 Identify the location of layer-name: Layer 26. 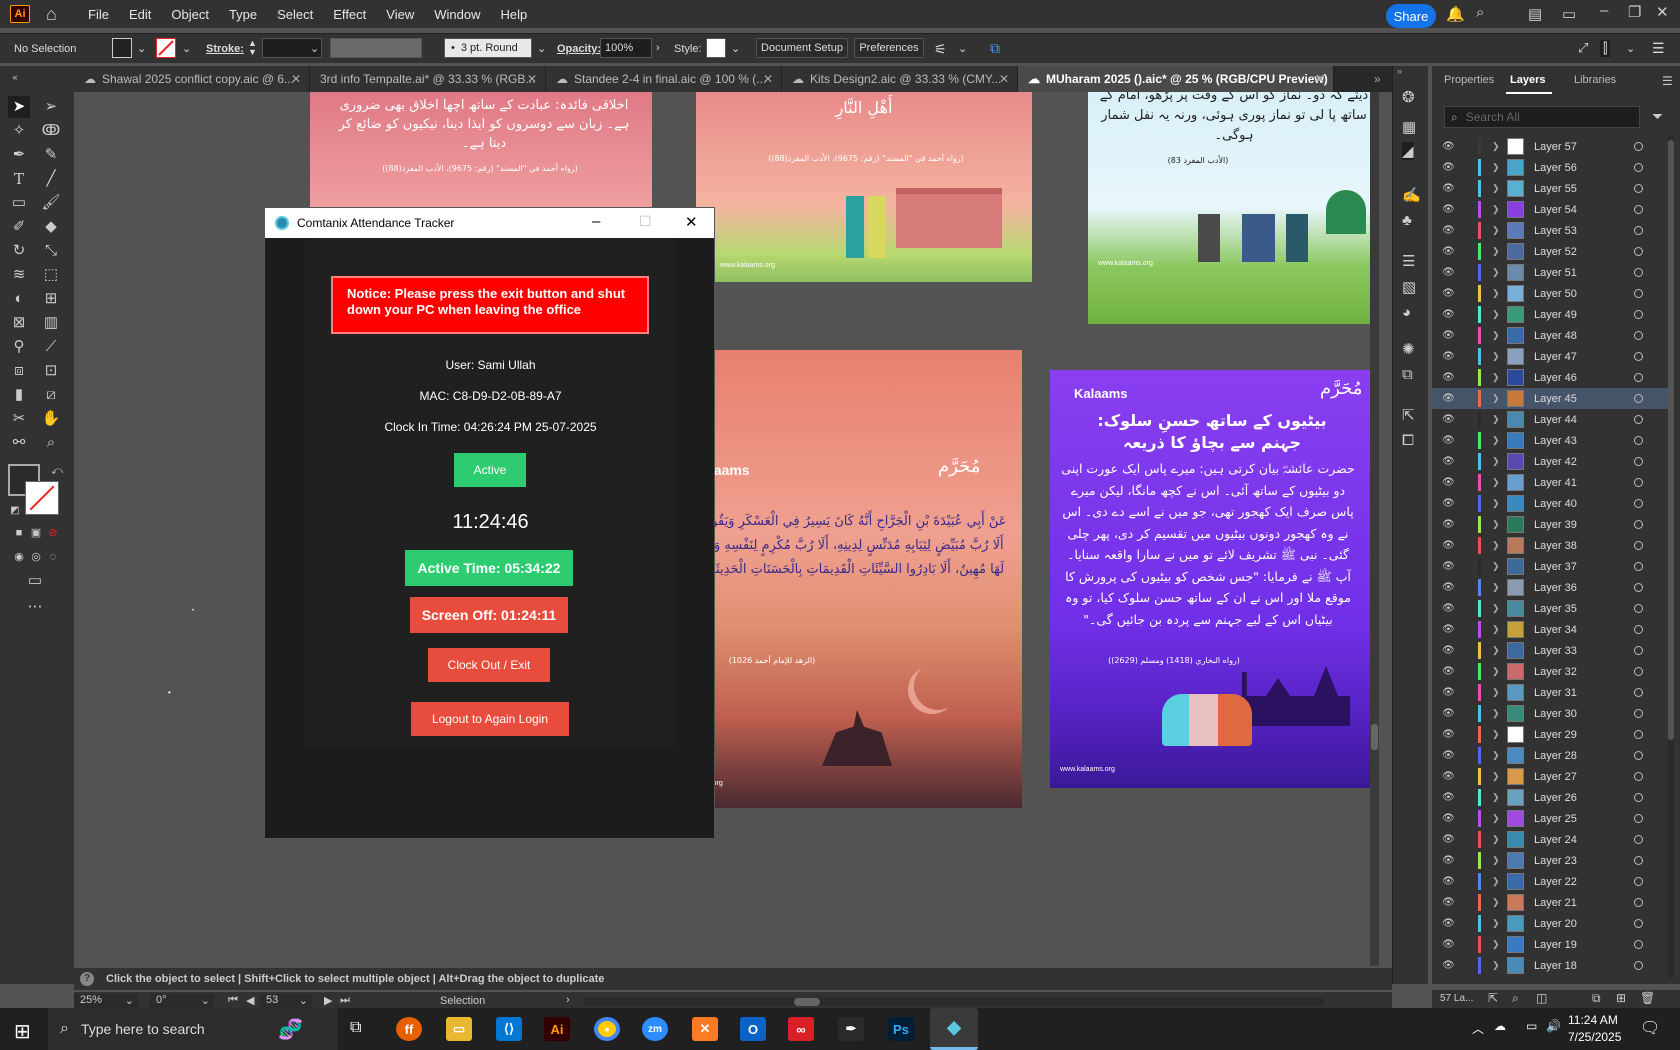
(1574, 798).